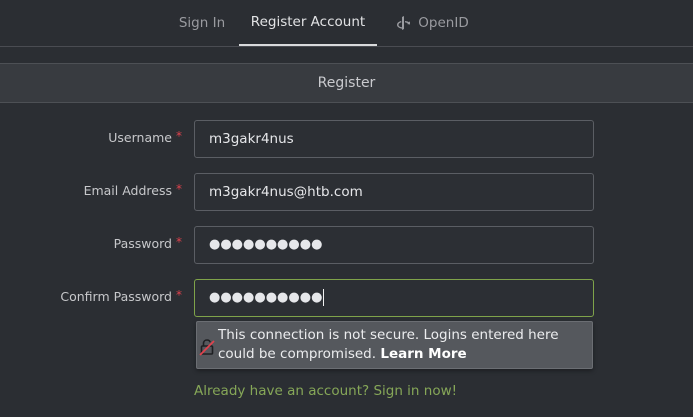  I want to click on username-field: m3gakr4nus, so click(394, 139).